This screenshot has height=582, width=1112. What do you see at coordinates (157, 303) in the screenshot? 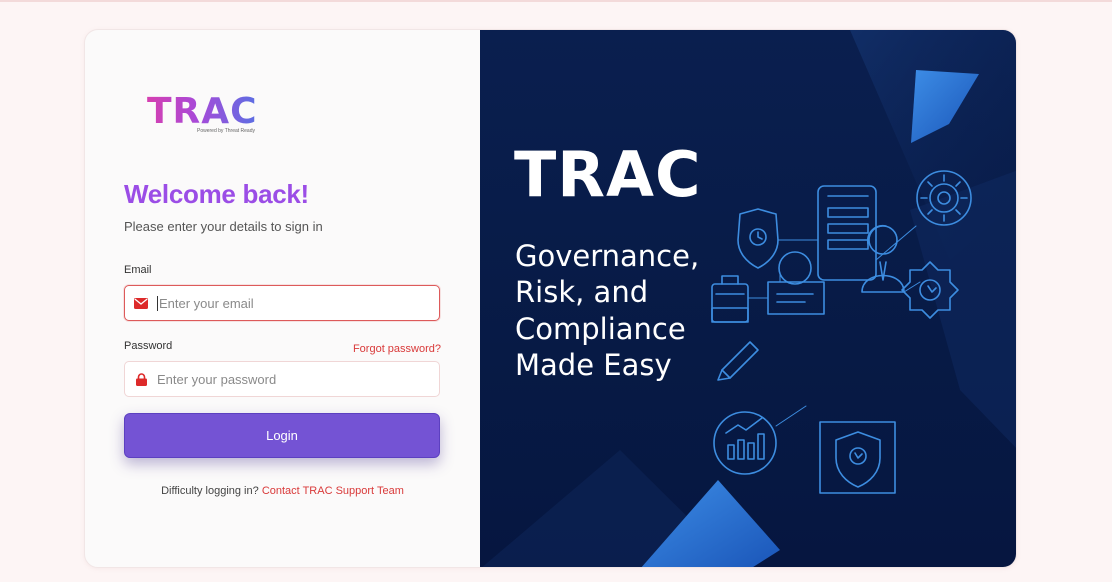
I see `text-caret` at bounding box center [157, 303].